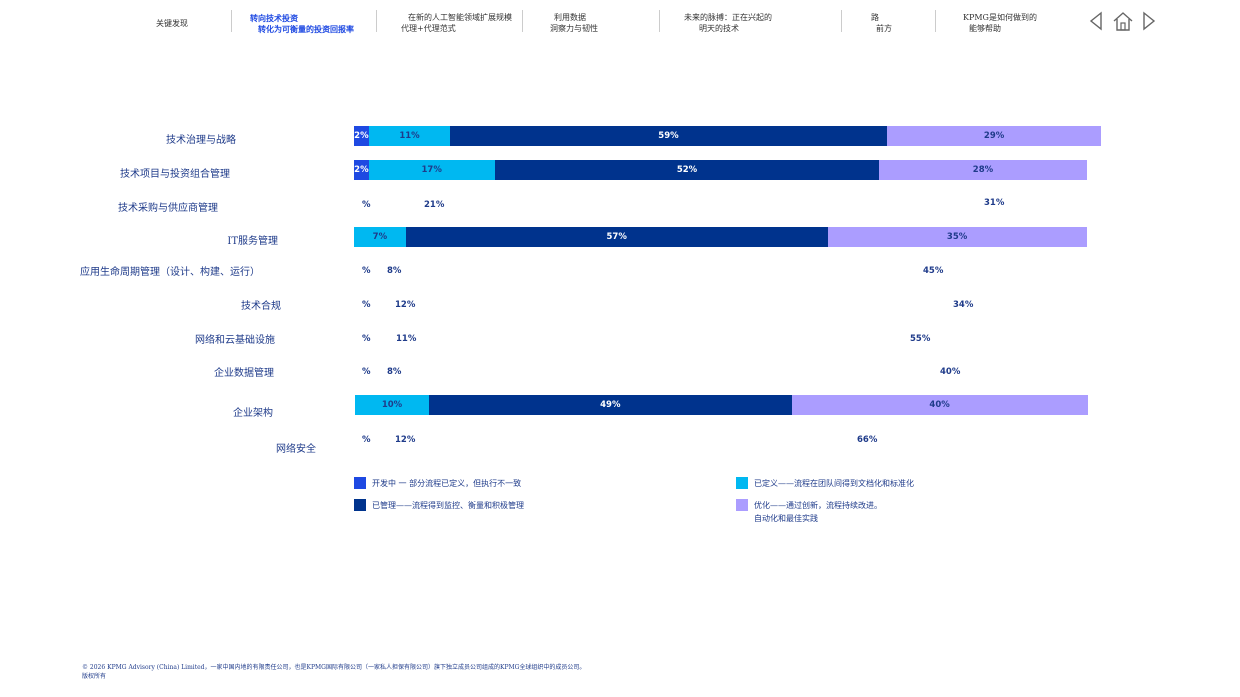  What do you see at coordinates (574, 28) in the screenshot?
I see `nav-item-label-2: 洞察力与韧性` at bounding box center [574, 28].